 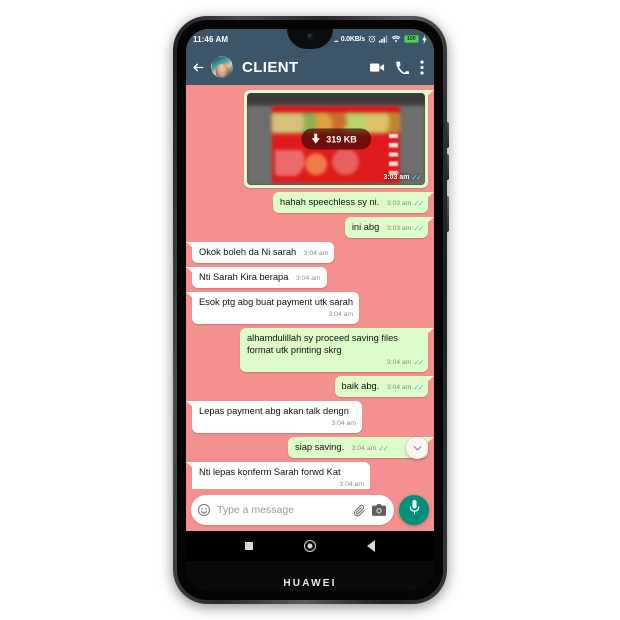 What do you see at coordinates (222, 67) in the screenshot?
I see `contact-avatar` at bounding box center [222, 67].